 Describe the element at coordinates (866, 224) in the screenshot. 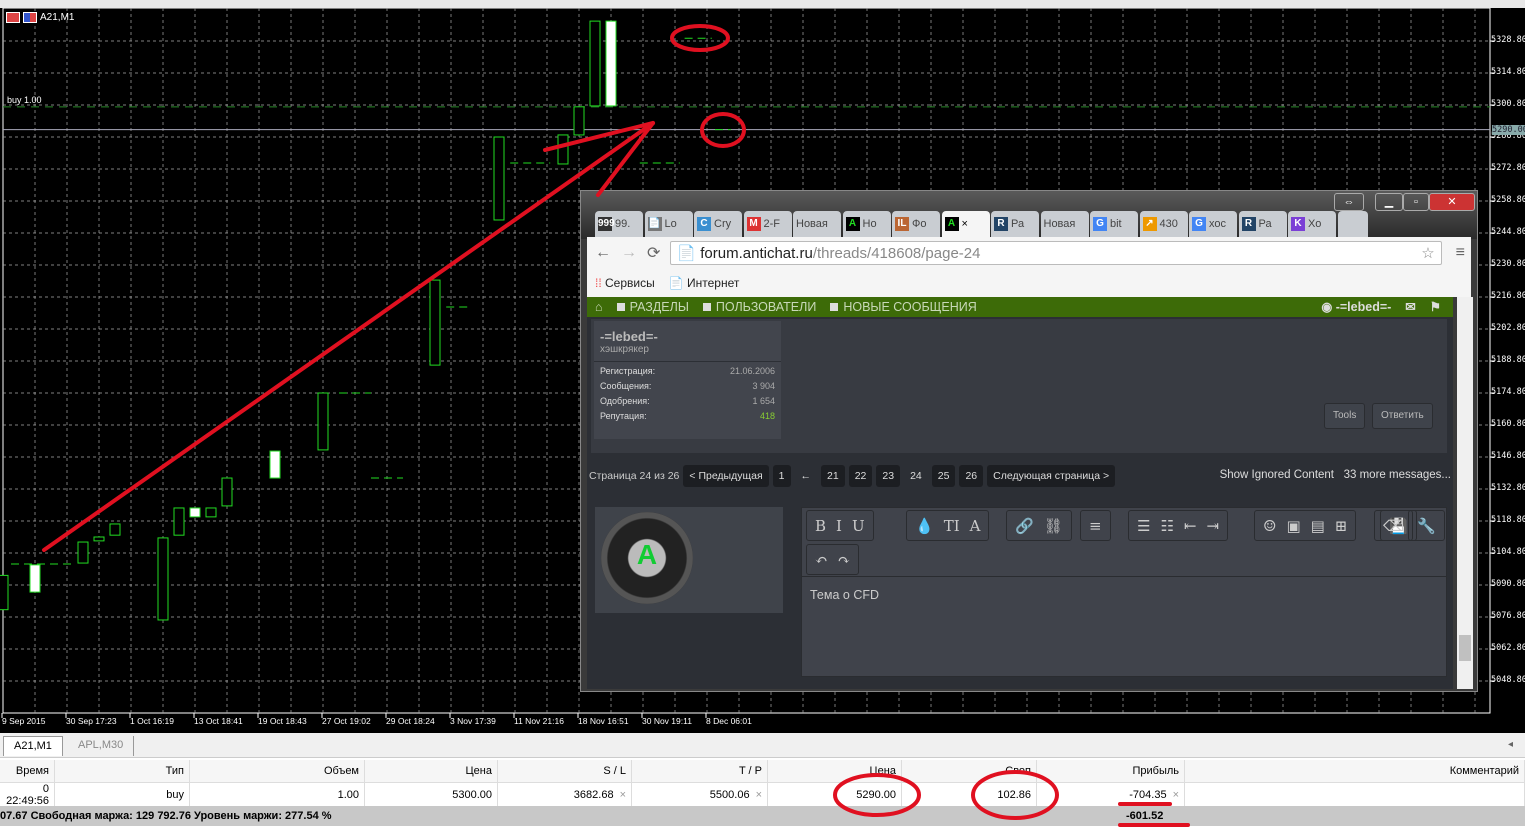

I see `browser-tab: A Ho` at that location.